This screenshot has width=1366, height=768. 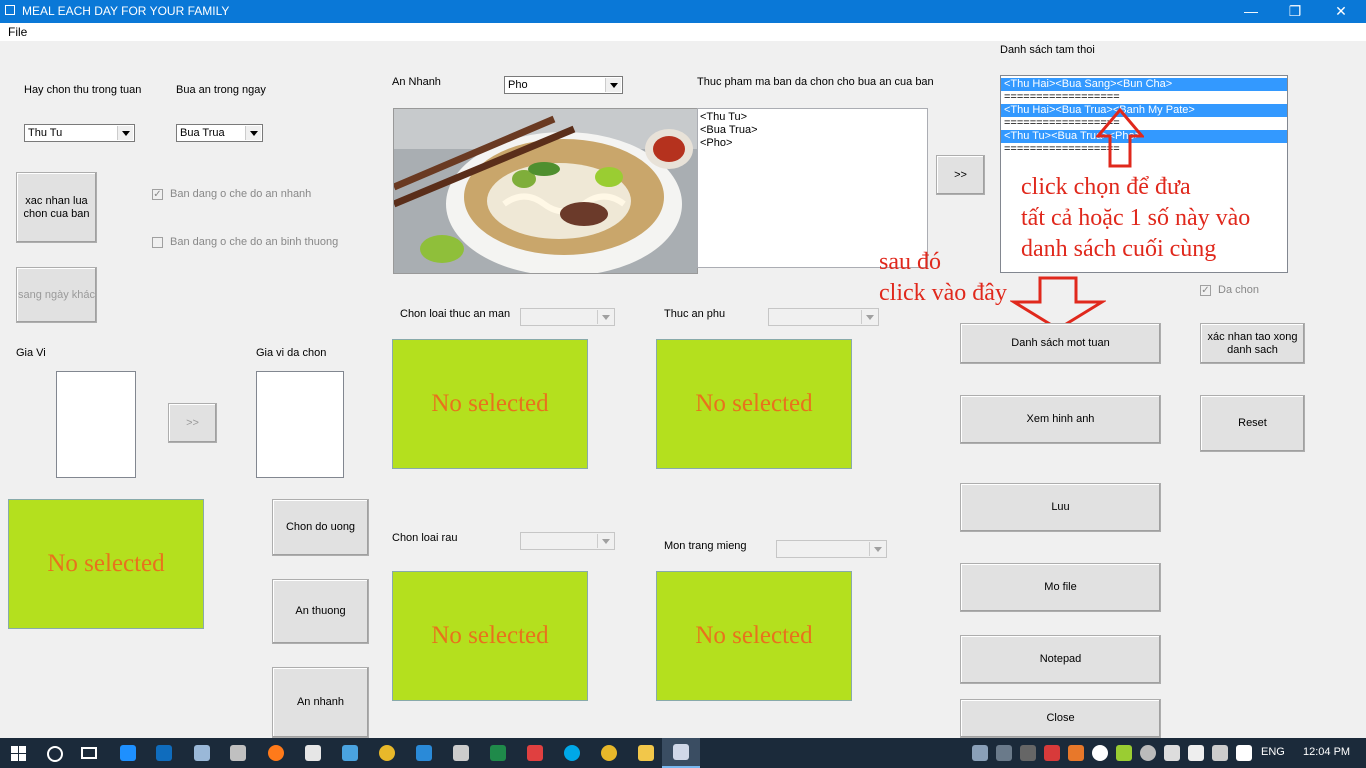 I want to click on task-view-icon, so click(x=89, y=753).